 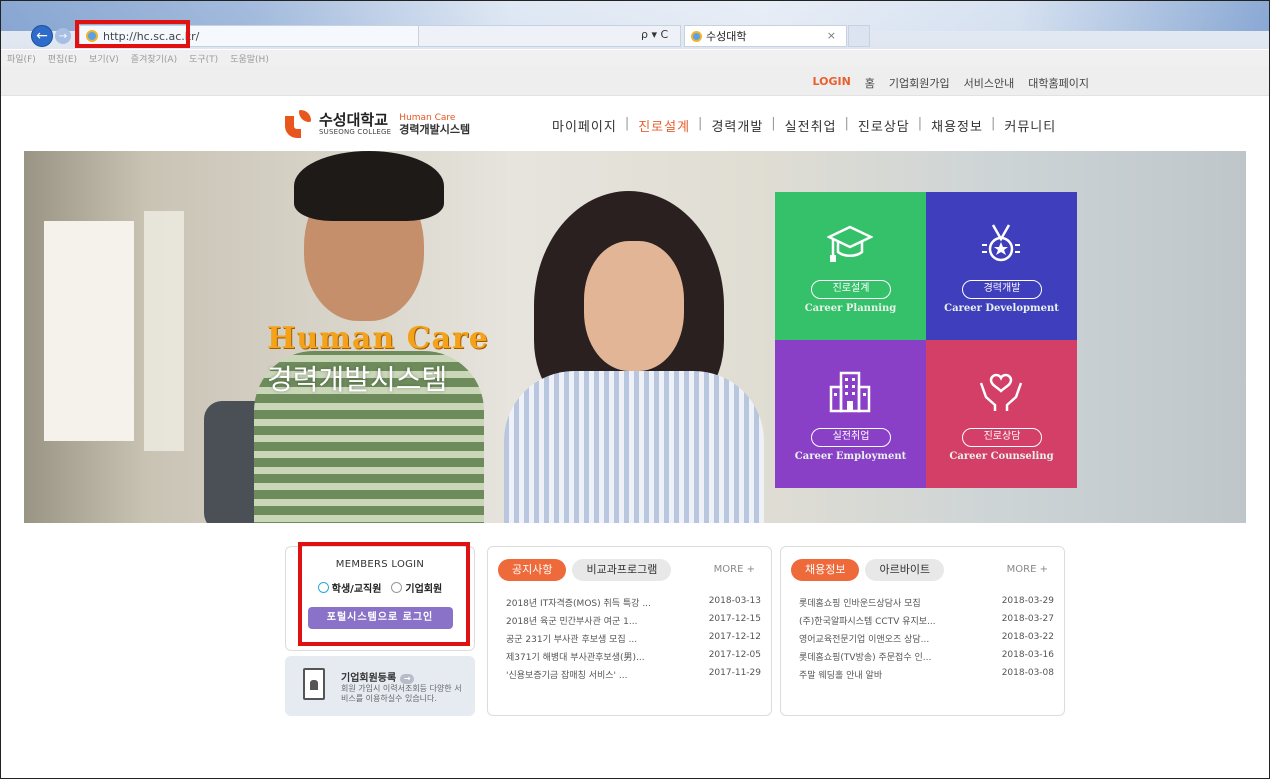 What do you see at coordinates (654, 34) in the screenshot?
I see `search-refresh-tools: ρ ▾ C` at bounding box center [654, 34].